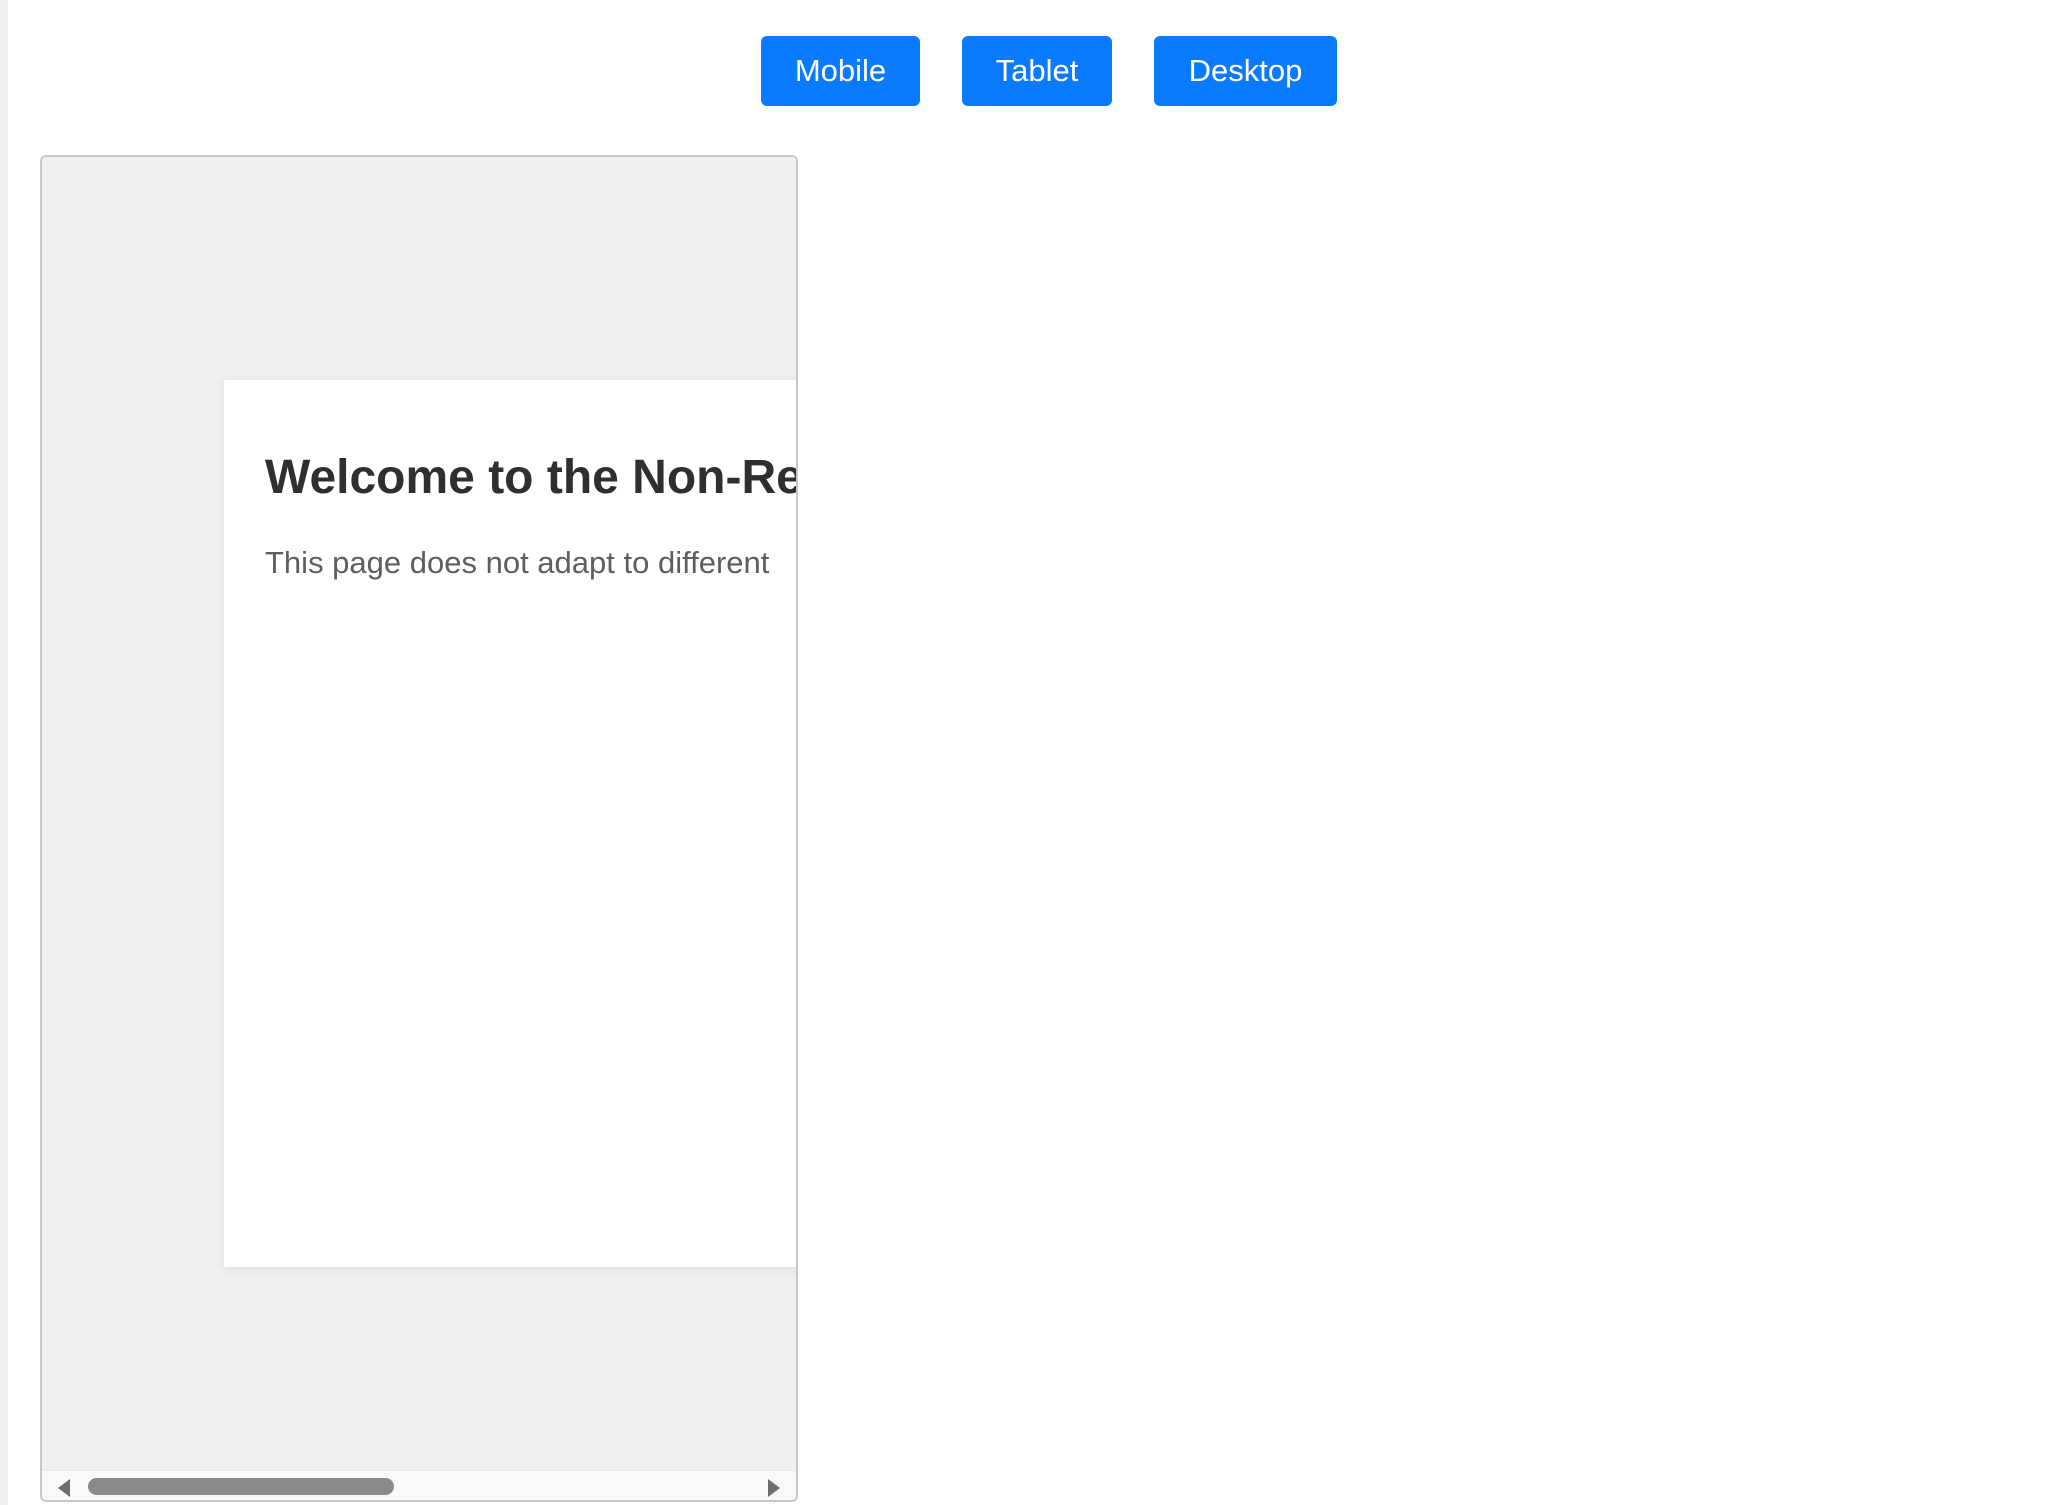 Image resolution: width=2069 pixels, height=1505 pixels. I want to click on page-heading: Welcome to the Non-Re, so click(530, 477).